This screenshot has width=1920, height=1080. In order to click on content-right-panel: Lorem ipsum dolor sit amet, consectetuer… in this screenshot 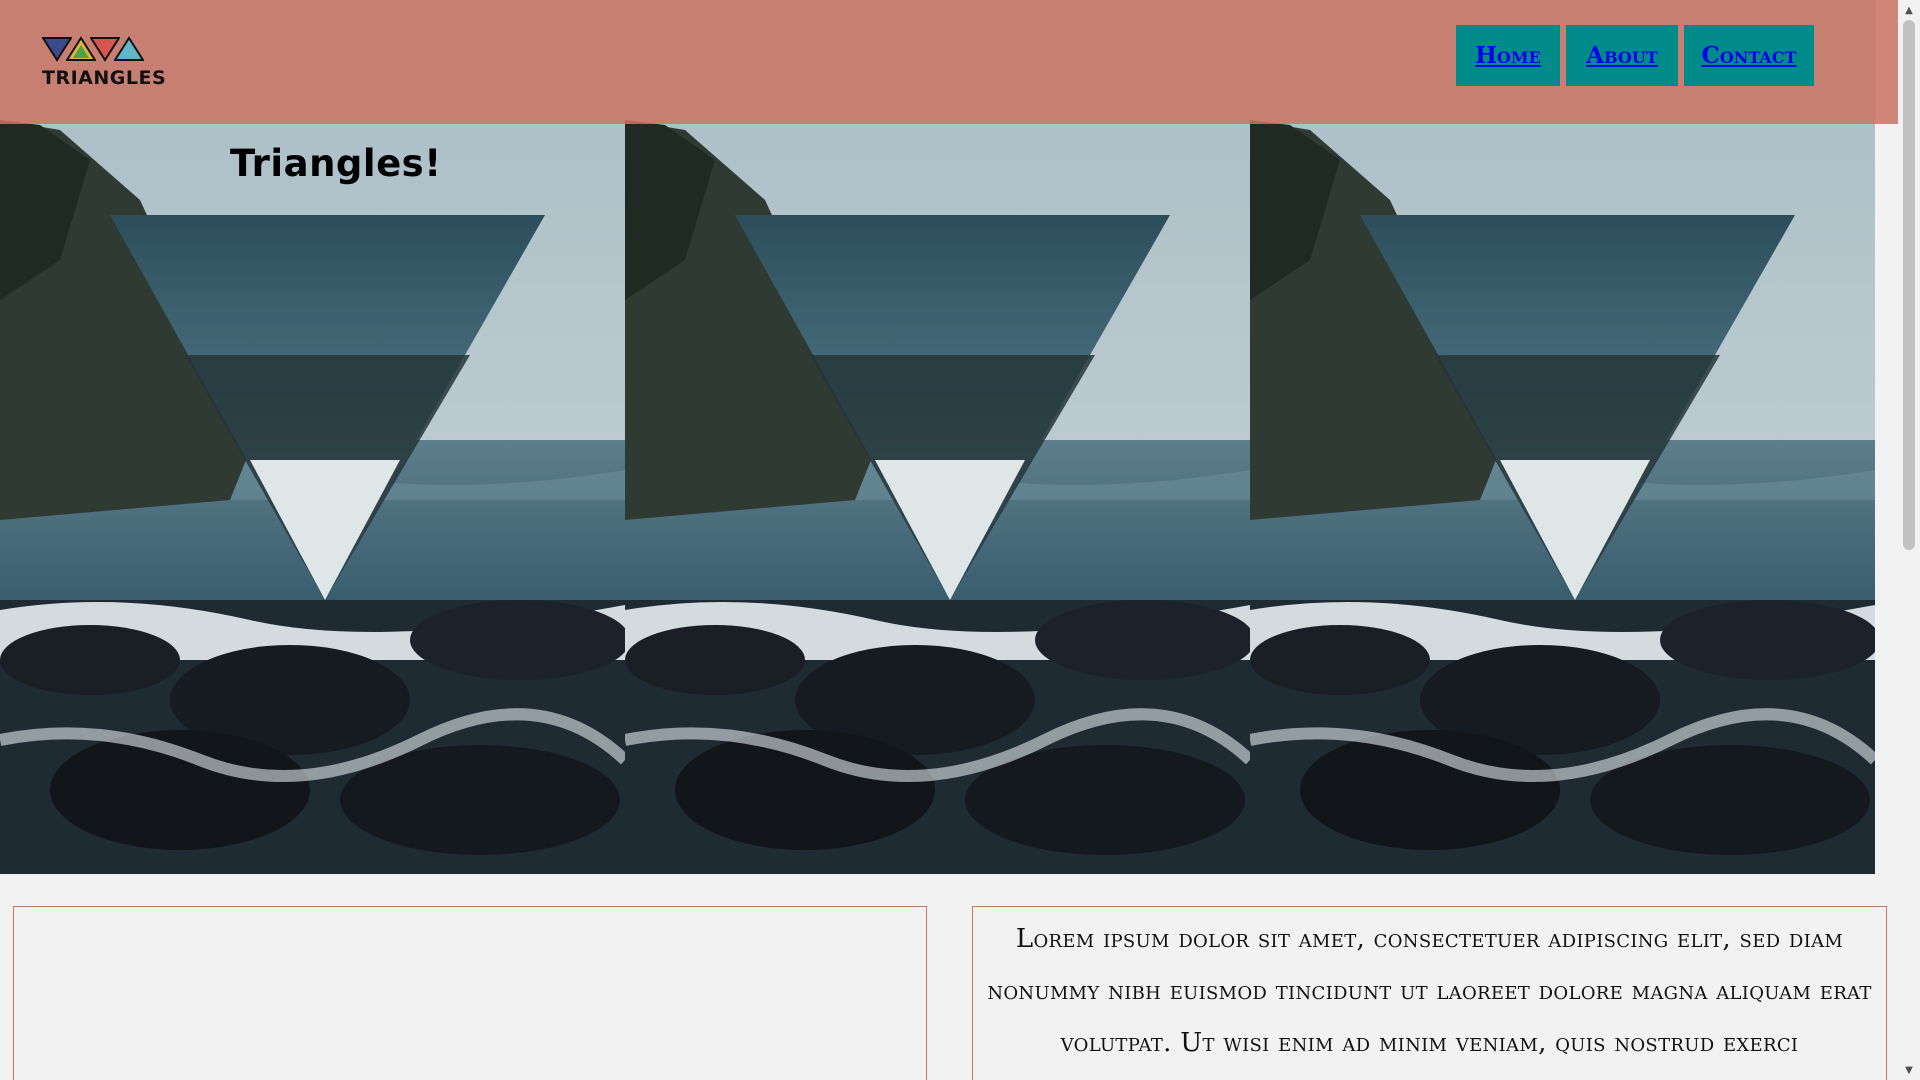, I will do `click(1429, 993)`.